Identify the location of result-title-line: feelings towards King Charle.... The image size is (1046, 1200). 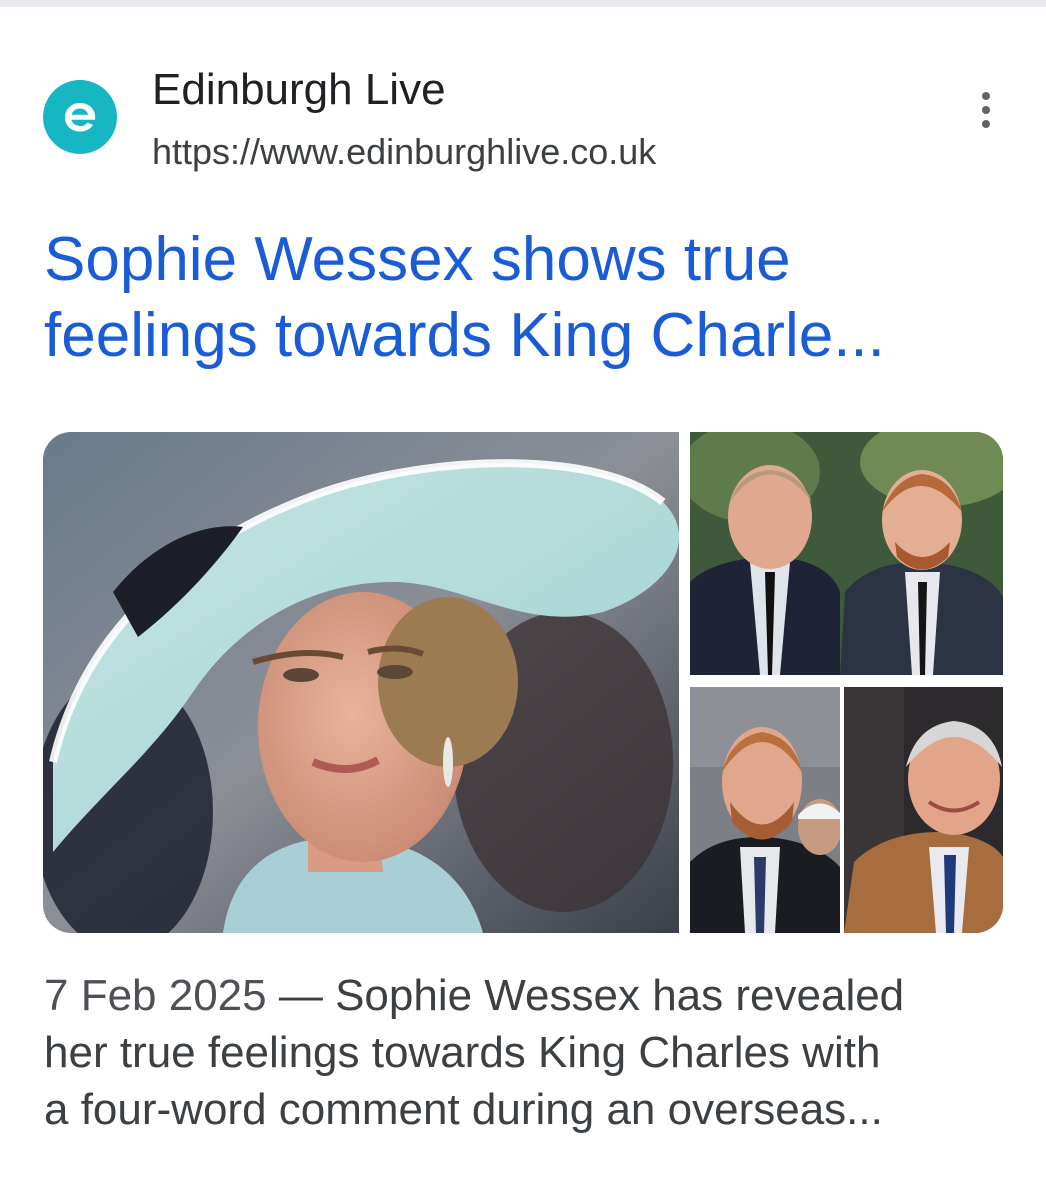
(464, 335).